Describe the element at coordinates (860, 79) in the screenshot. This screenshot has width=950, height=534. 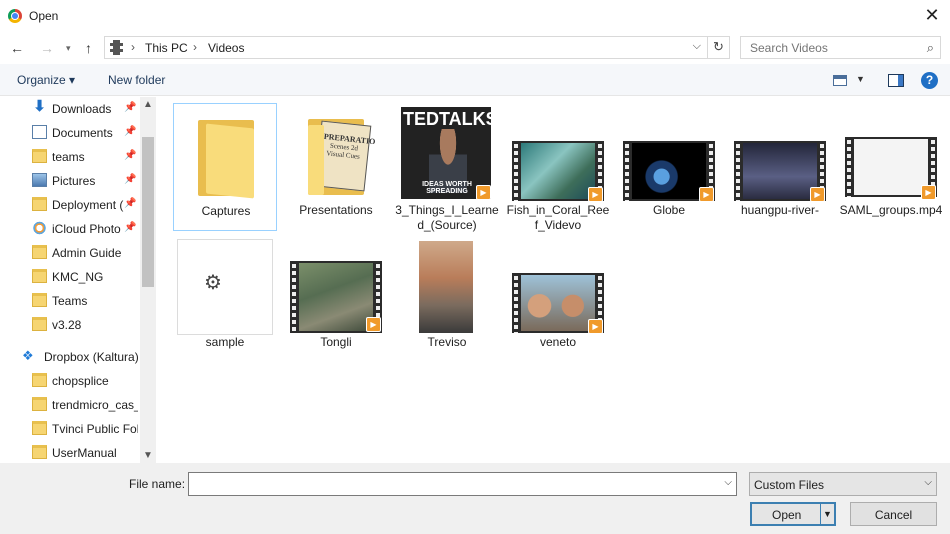
I see `view-options-dropdown: ▼` at that location.